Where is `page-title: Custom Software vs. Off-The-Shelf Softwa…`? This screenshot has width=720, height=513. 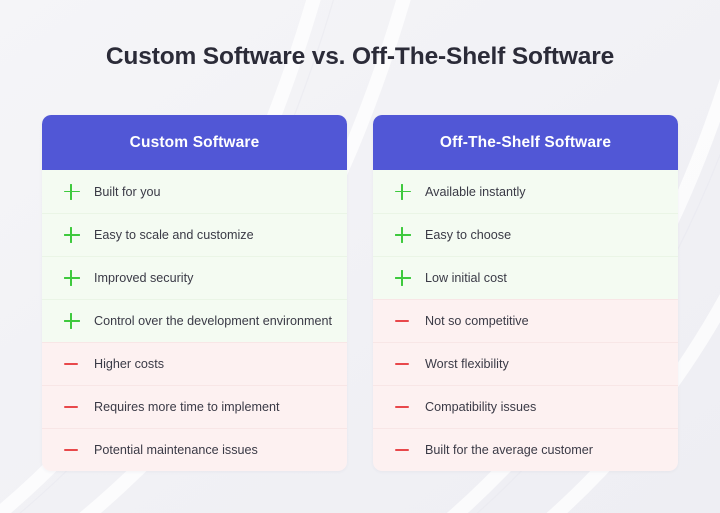
page-title: Custom Software vs. Off-The-Shelf Softwa… is located at coordinates (360, 56).